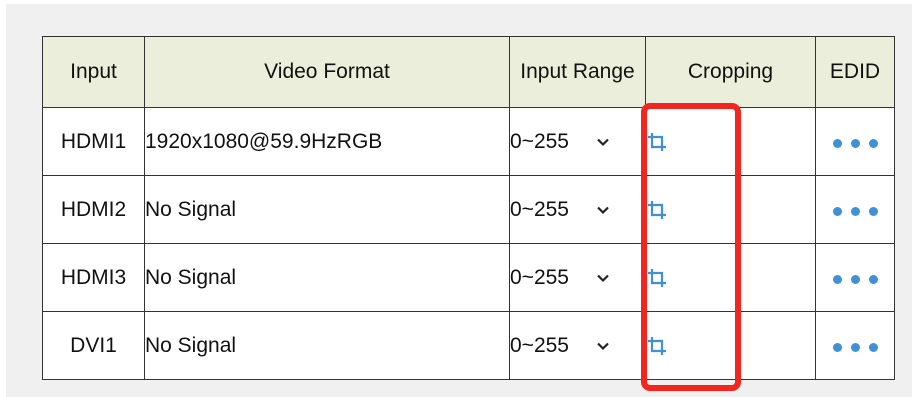  I want to click on input-name: HDMI1, so click(93, 141).